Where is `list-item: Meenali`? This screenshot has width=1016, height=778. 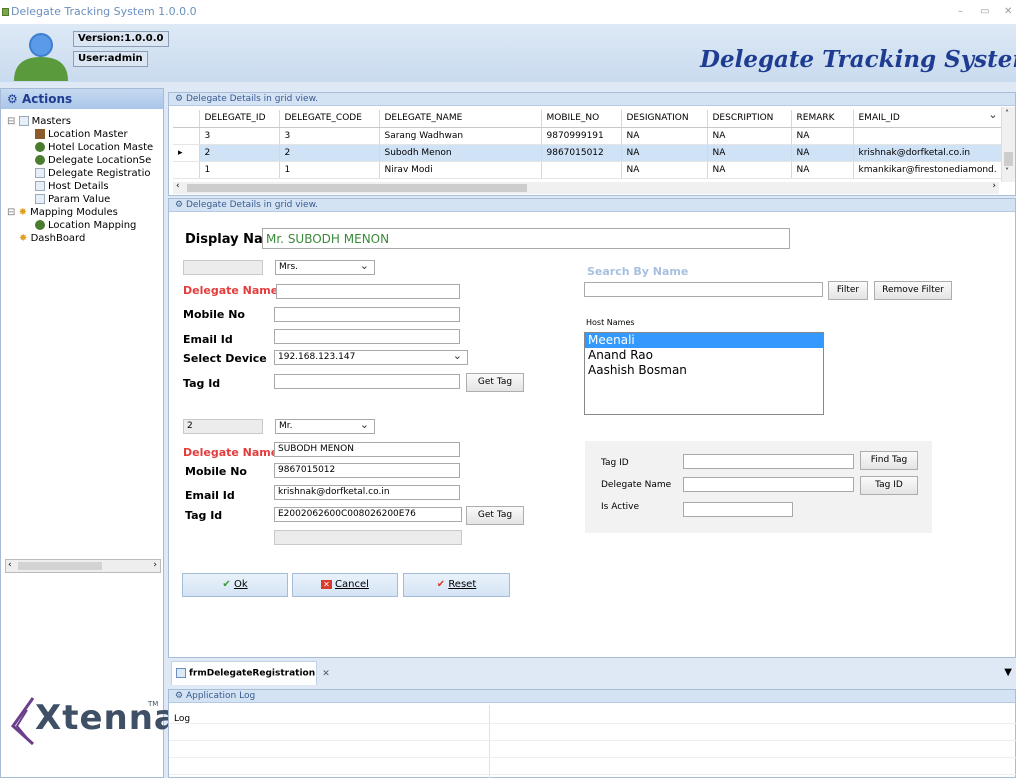 list-item: Meenali is located at coordinates (704, 340).